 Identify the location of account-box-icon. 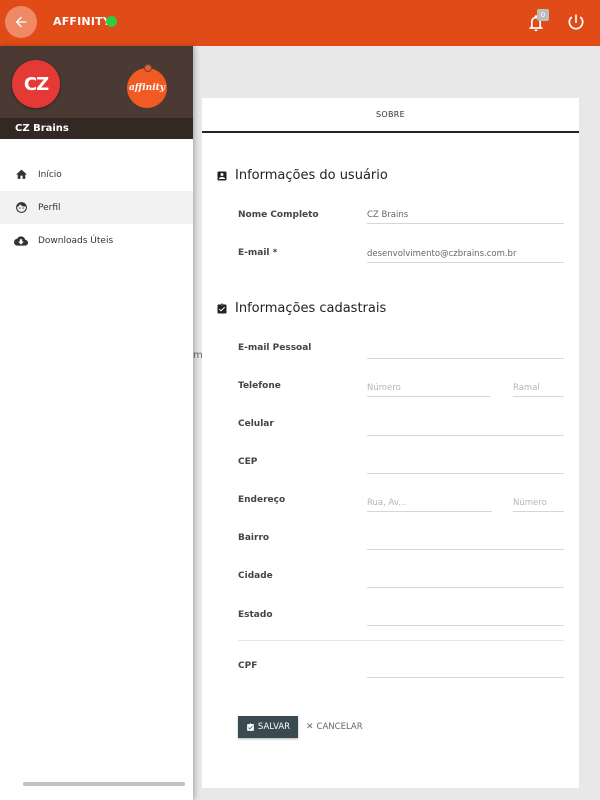
(222, 176).